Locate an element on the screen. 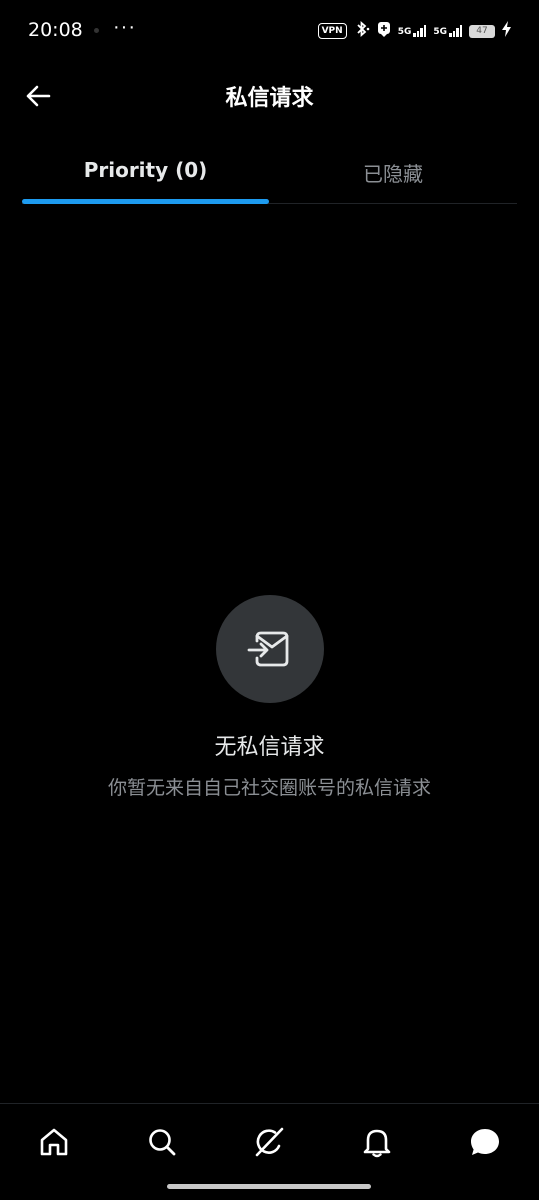 The width and height of the screenshot is (539, 1200). page-title: 私信请求 is located at coordinates (269, 98).